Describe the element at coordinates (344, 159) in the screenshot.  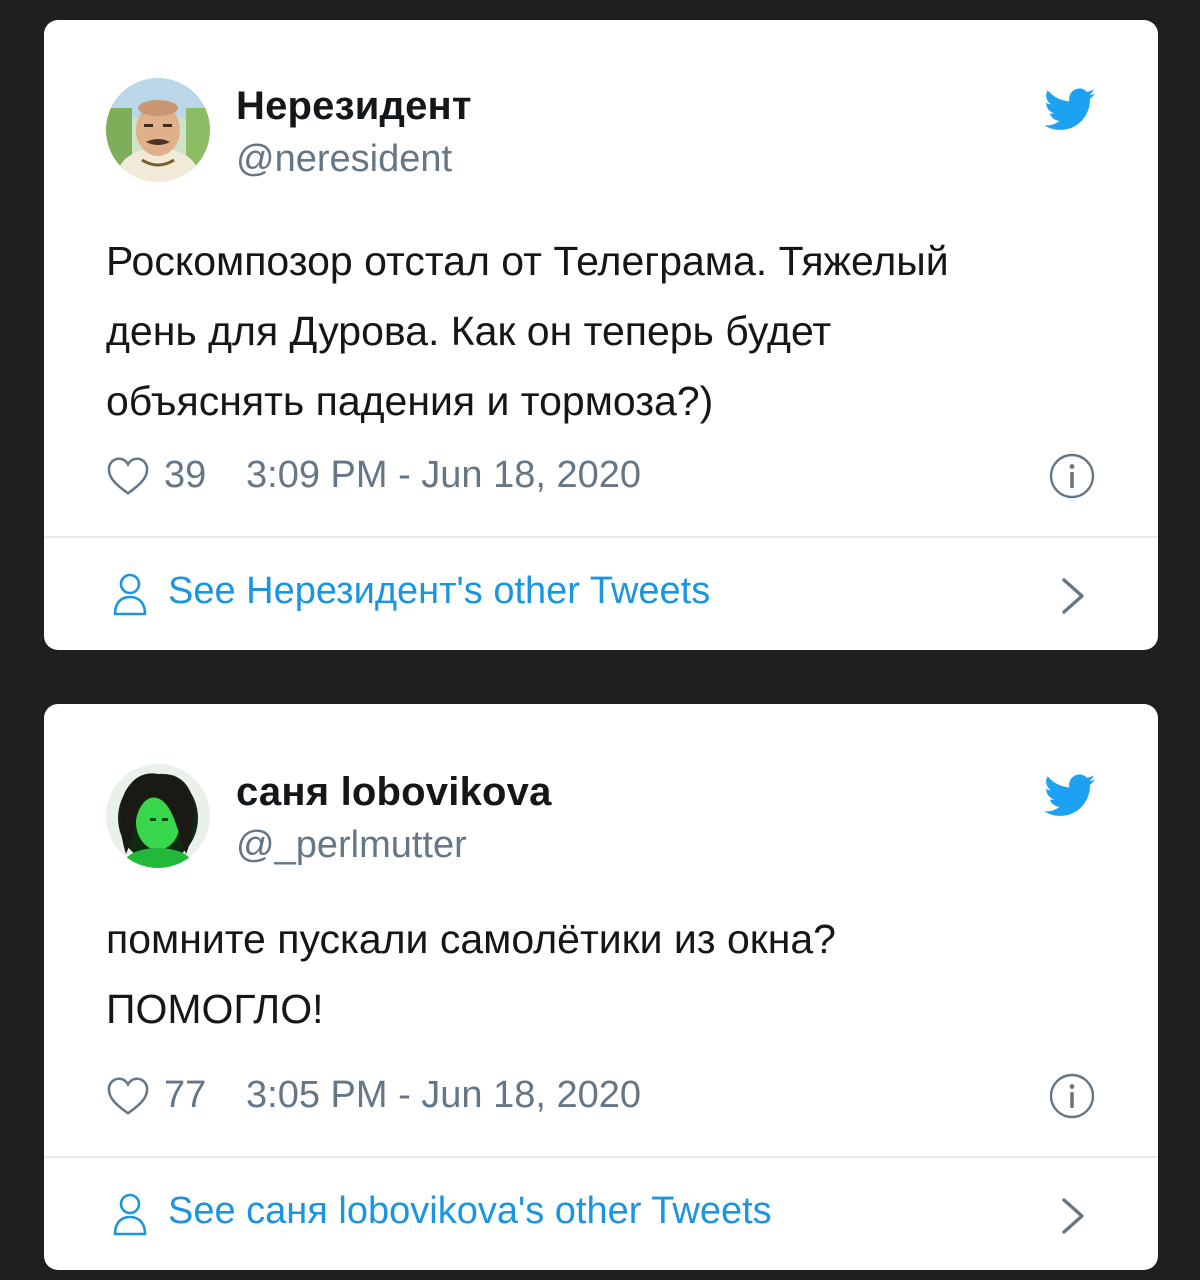
I see `author-handle: @neresident` at that location.